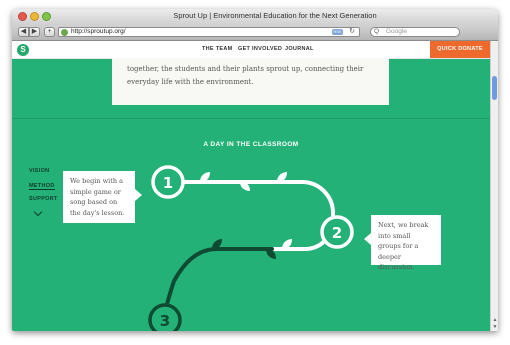 This screenshot has width=510, height=345. What do you see at coordinates (257, 215) in the screenshot?
I see `white-path-line` at bounding box center [257, 215].